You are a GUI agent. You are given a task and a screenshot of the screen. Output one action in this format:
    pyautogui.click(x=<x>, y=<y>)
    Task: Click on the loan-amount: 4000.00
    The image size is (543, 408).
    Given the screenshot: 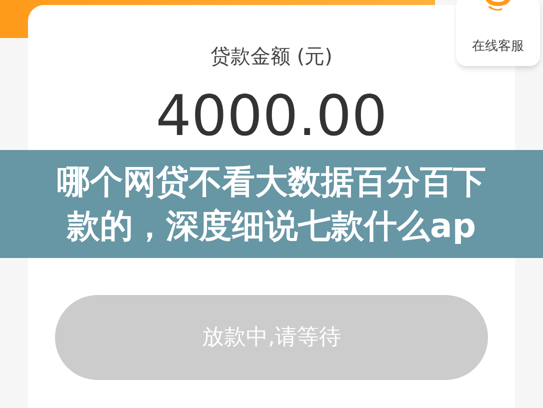 What is the action you would take?
    pyautogui.click(x=272, y=117)
    